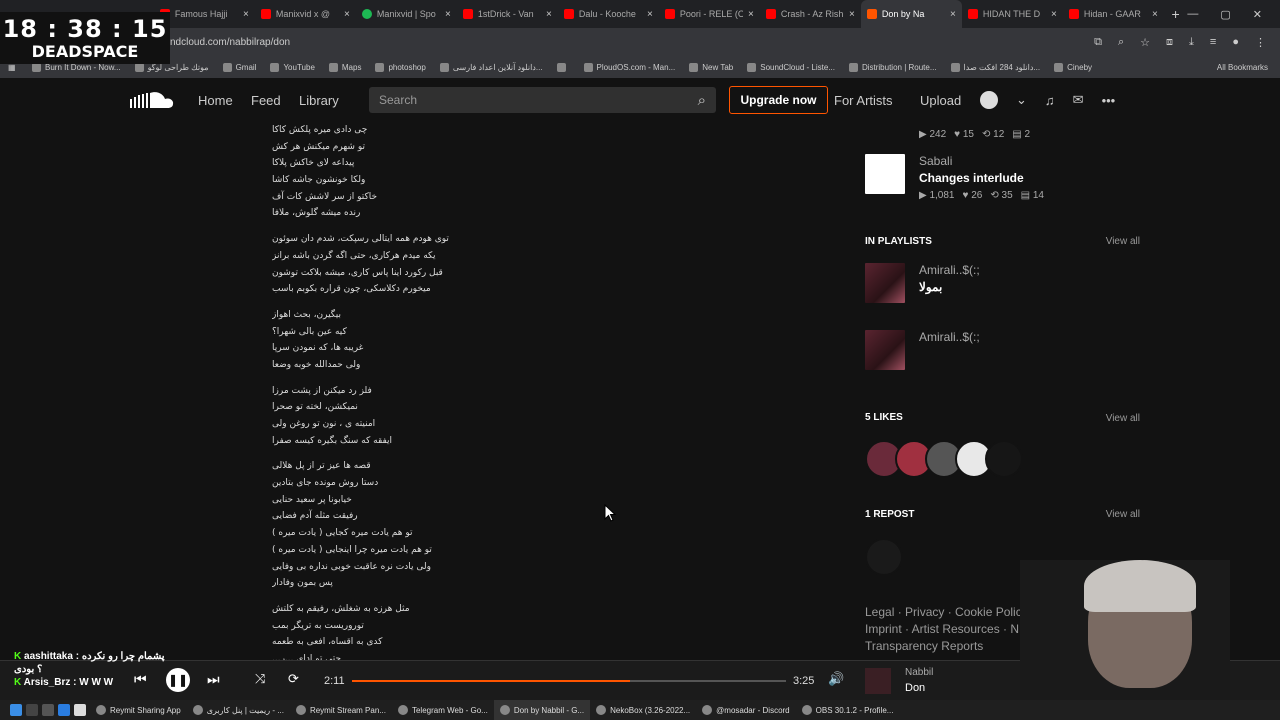  Describe the element at coordinates (885, 174) in the screenshot. I see `related-track-artwork` at that location.